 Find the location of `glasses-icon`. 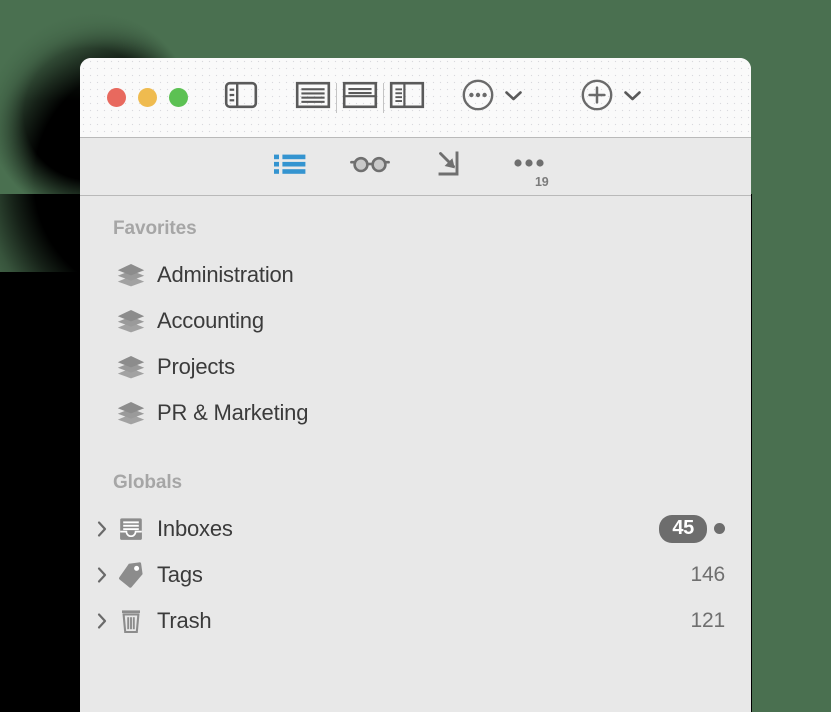

glasses-icon is located at coordinates (369, 166).